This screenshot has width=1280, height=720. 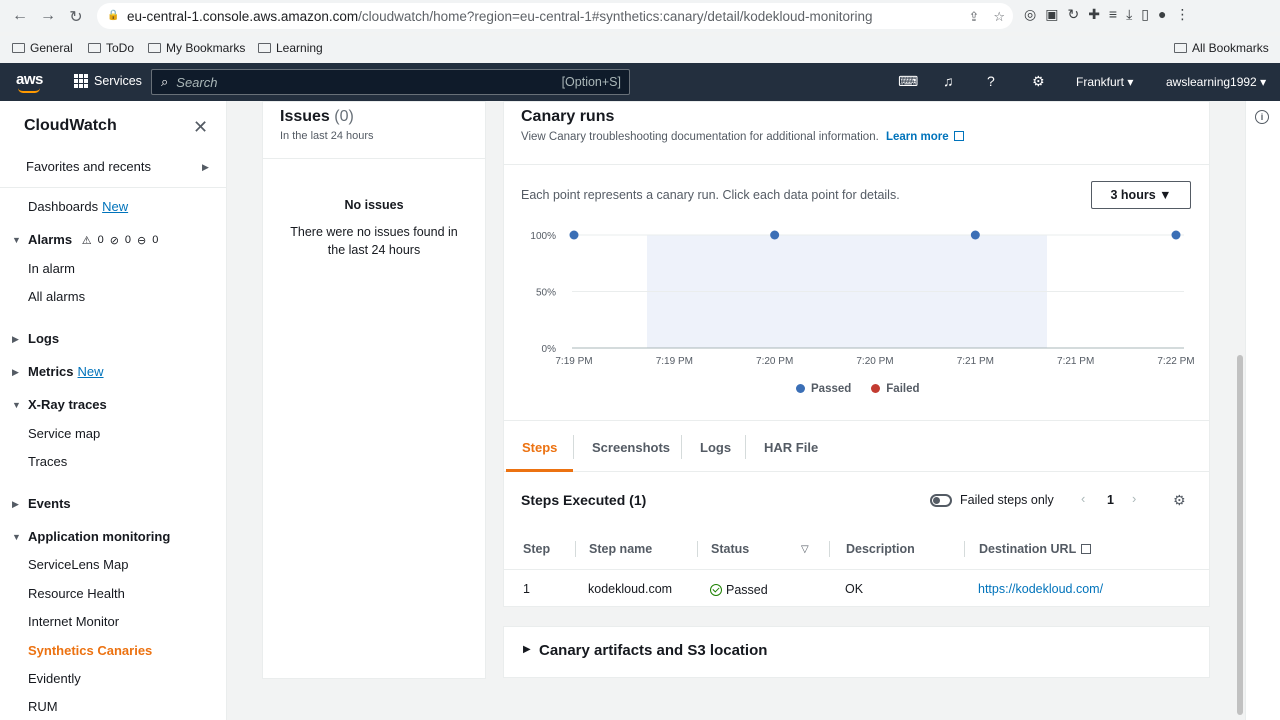 I want to click on sidebar-item-traces: Traces, so click(x=47, y=461).